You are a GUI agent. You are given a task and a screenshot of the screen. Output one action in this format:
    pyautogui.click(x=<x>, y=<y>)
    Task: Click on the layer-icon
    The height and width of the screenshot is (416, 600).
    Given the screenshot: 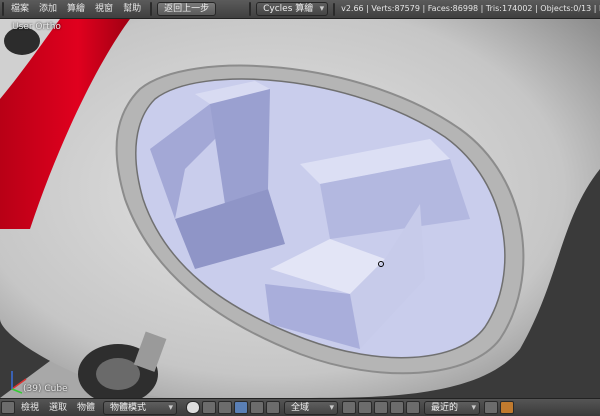 What is the action you would take?
    pyautogui.click(x=349, y=407)
    